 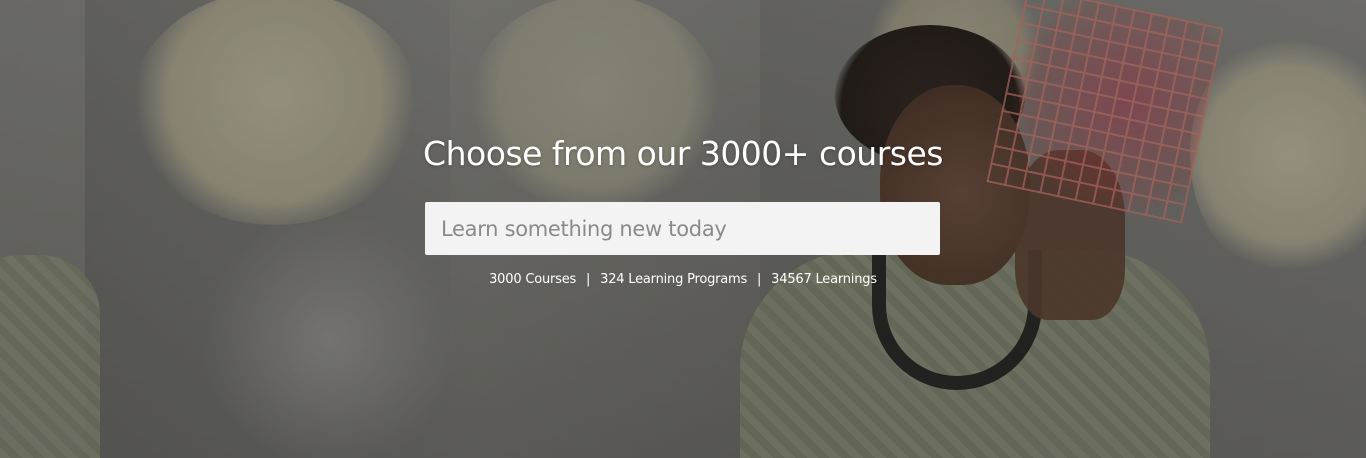 I want to click on search-input, so click(x=682, y=228).